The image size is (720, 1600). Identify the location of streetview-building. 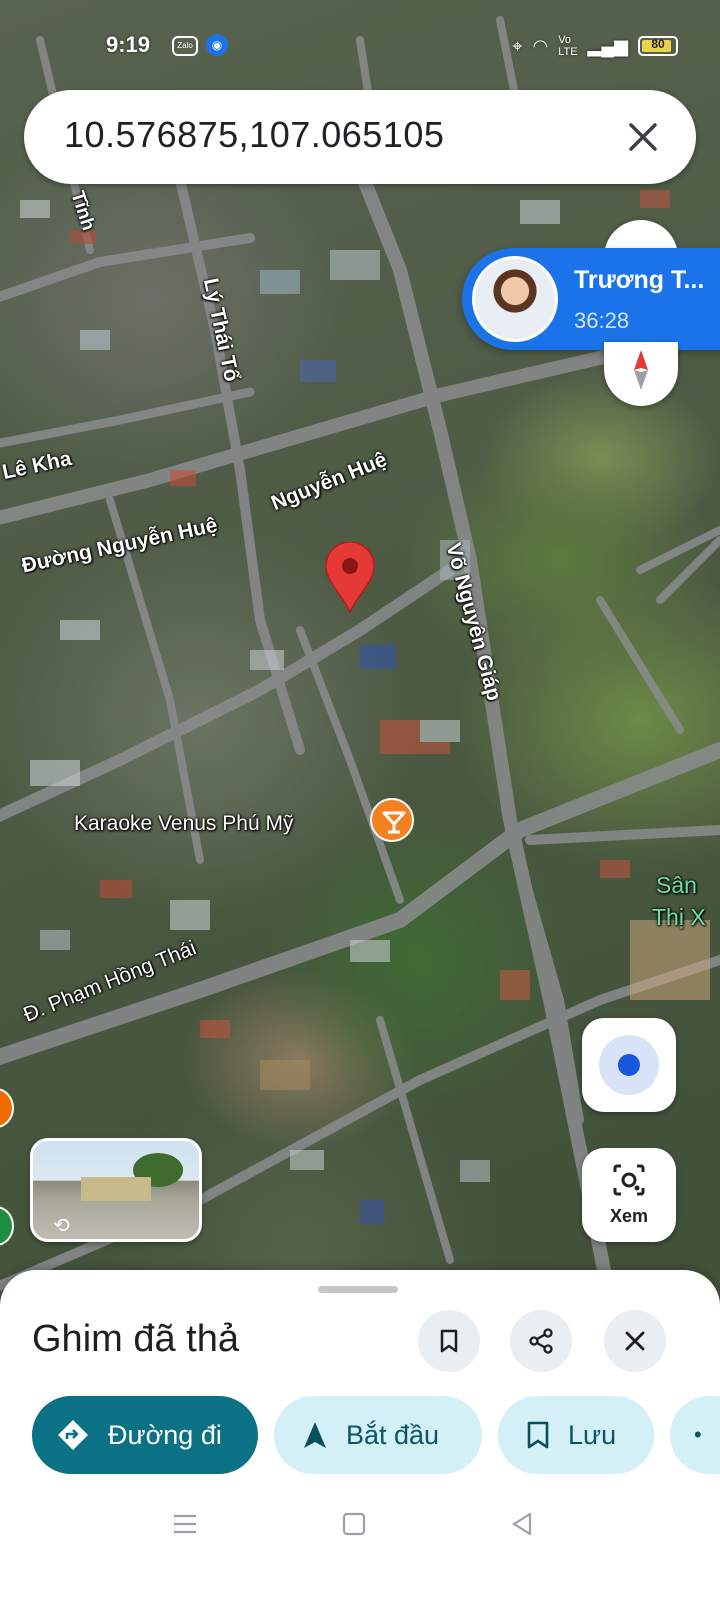
(116, 1189).